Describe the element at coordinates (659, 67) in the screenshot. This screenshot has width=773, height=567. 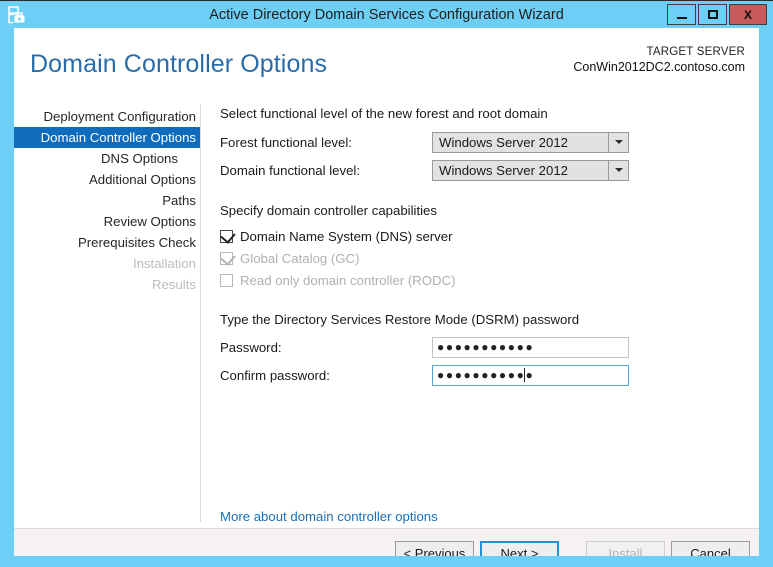
I see `target-server-name: ConWin2012DC2.contoso.com` at that location.